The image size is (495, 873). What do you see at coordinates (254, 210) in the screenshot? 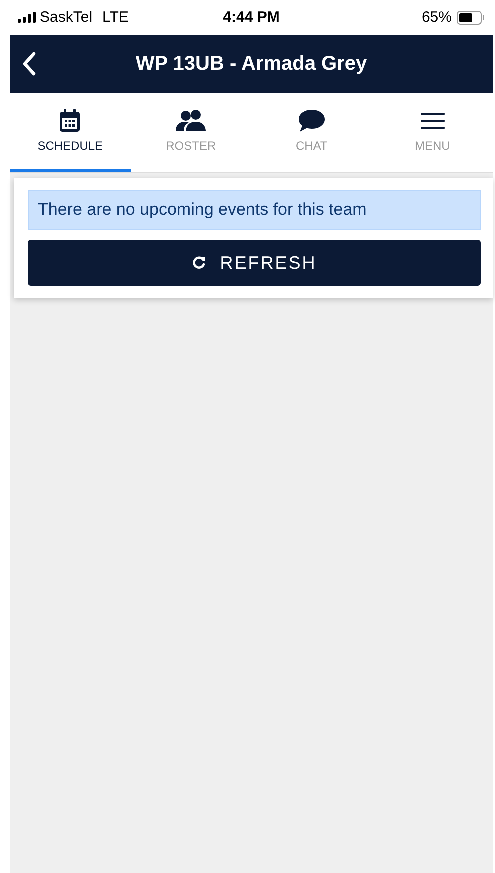
I see `empty-notice: There are no upcoming events for this team` at bounding box center [254, 210].